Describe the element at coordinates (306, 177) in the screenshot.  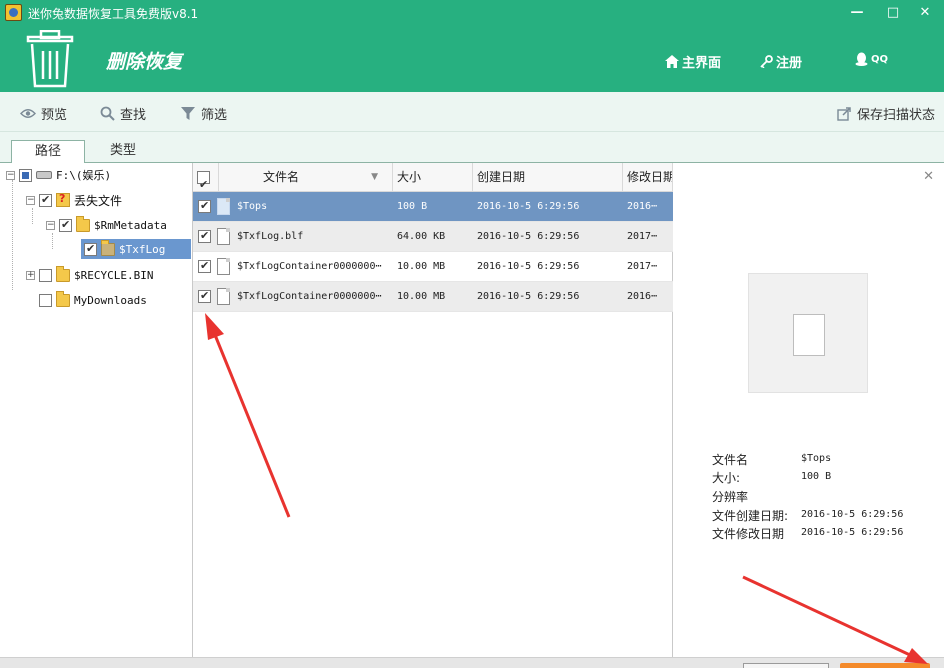
I see `column-name: 文件名 ▼` at that location.